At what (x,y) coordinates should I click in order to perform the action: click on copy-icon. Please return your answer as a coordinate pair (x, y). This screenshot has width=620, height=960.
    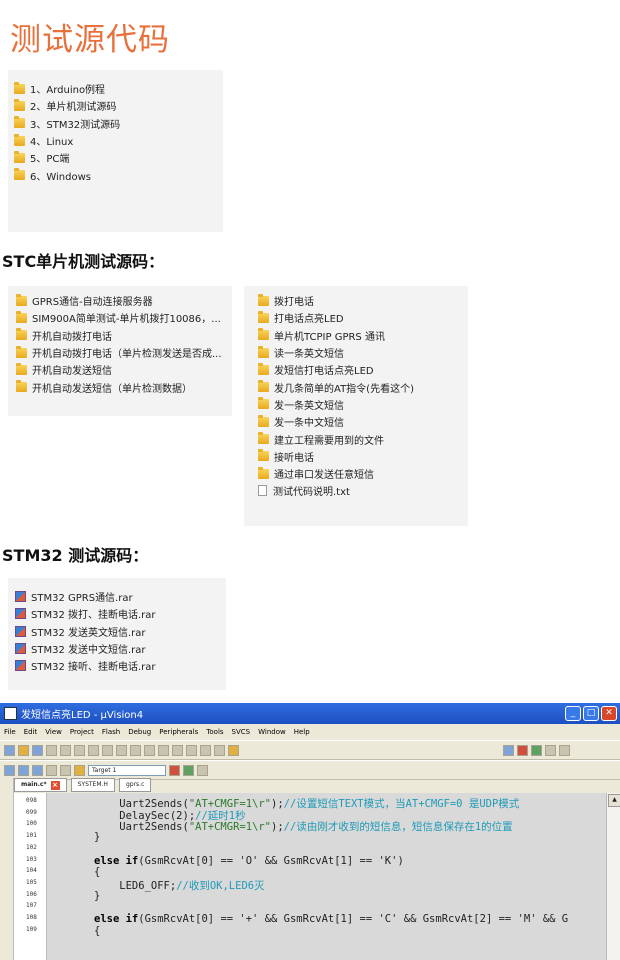
    Looking at the image, I should click on (79, 750).